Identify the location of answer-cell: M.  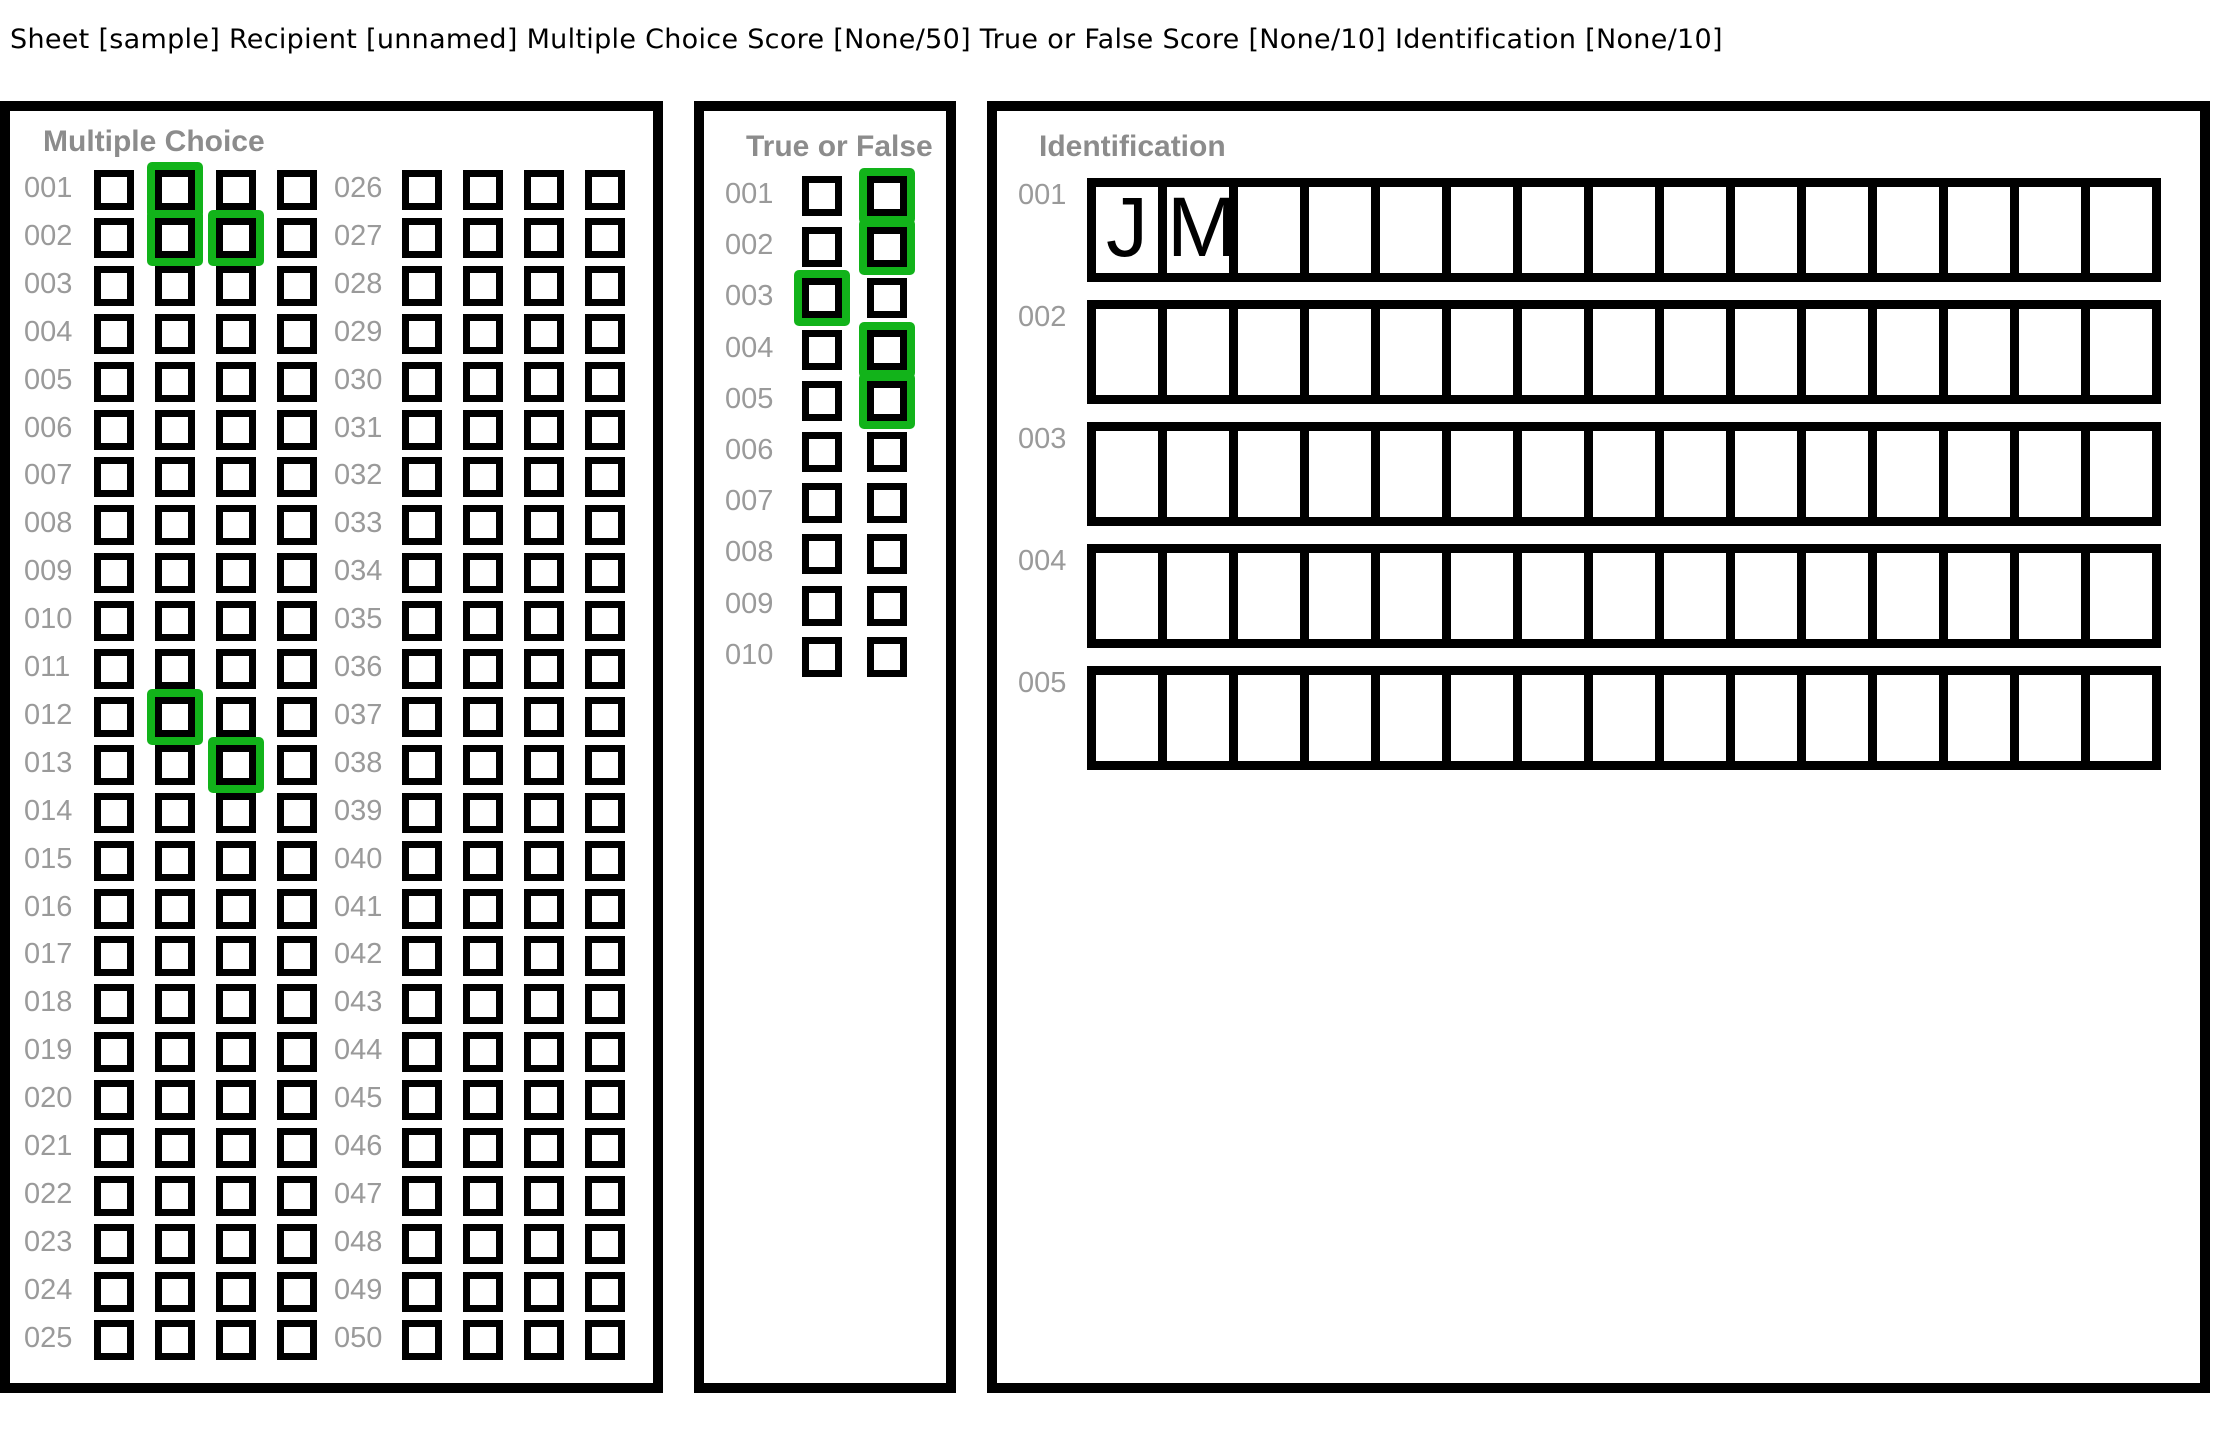
(1202, 229).